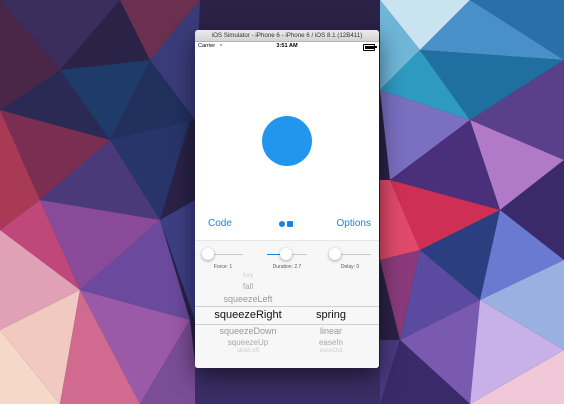 Image resolution: width=564 pixels, height=404 pixels. I want to click on options-button: Options, so click(354, 223).